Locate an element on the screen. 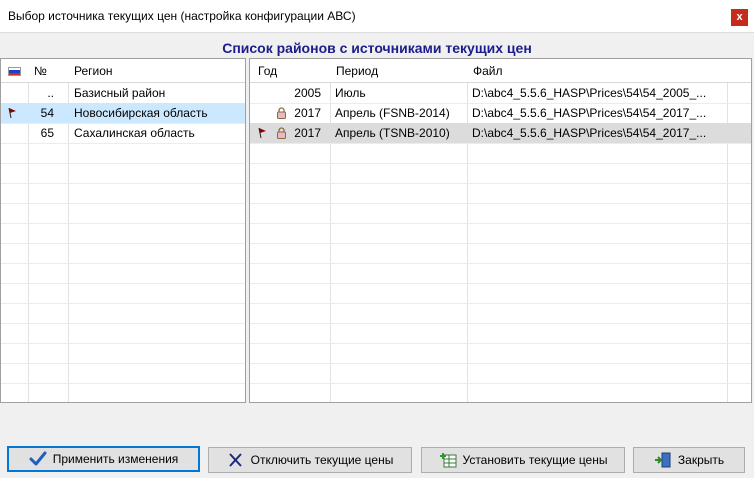 Image resolution: width=754 pixels, height=478 pixels. source-period: Апрель (FSNB-2014) is located at coordinates (392, 113).